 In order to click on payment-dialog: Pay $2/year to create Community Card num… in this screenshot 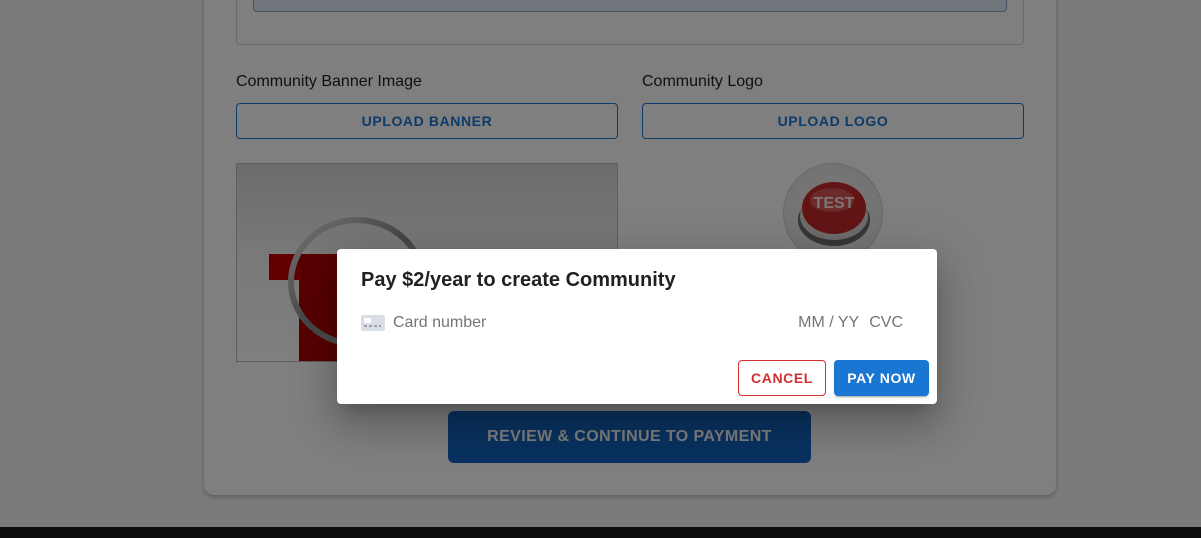, I will do `click(637, 326)`.